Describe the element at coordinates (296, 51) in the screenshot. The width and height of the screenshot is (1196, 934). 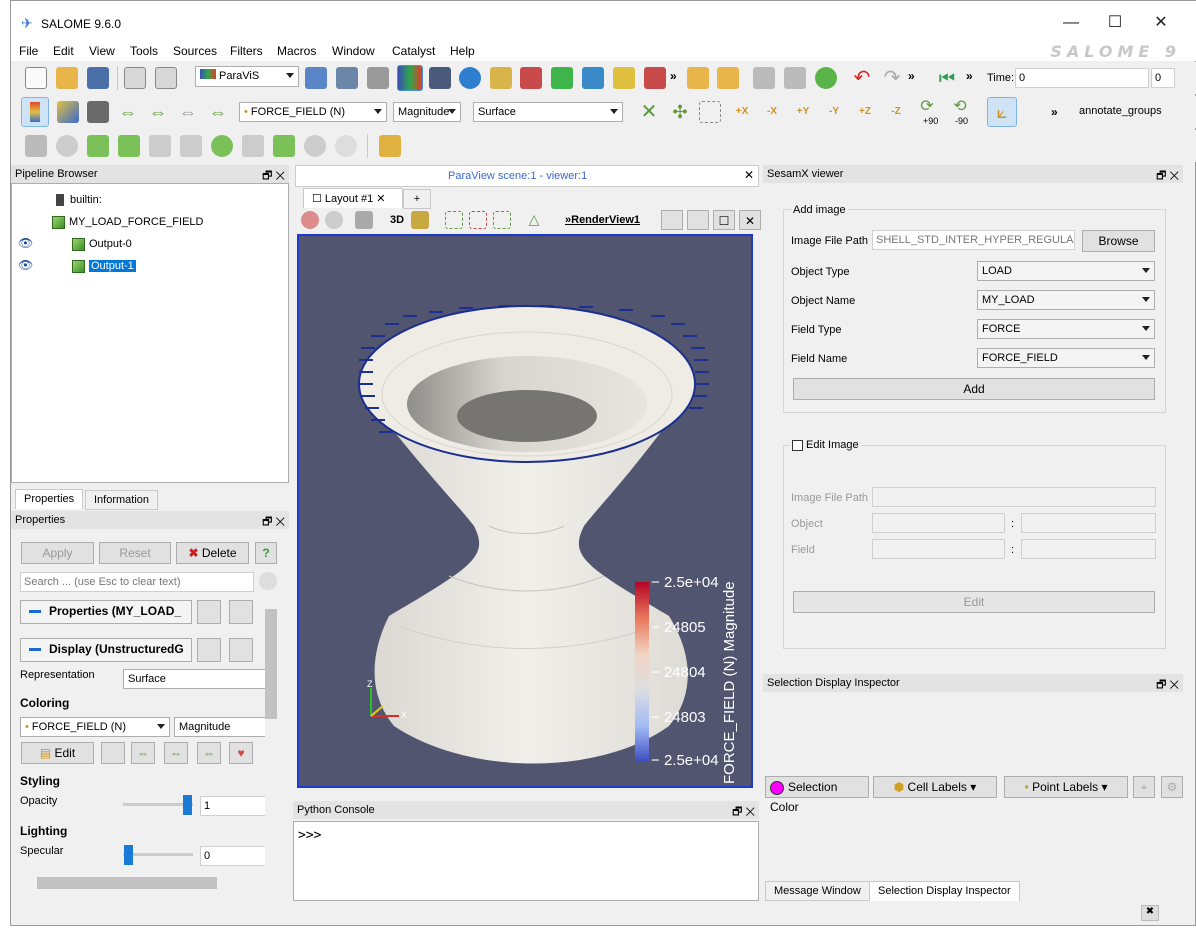
I see `menu-macros: Macros` at that location.